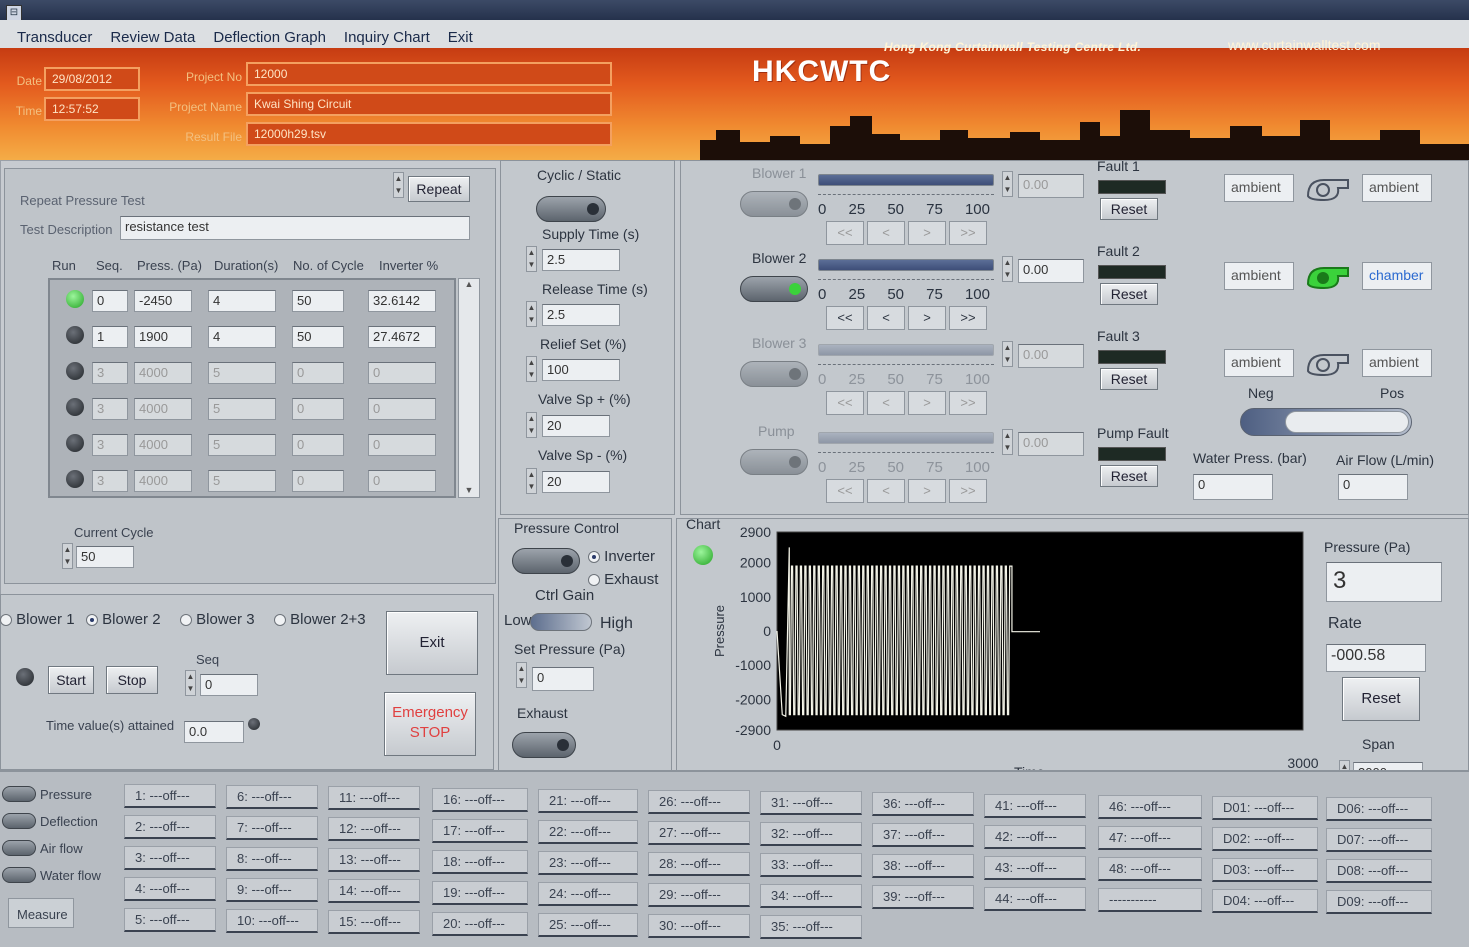 The height and width of the screenshot is (947, 1469). I want to click on exhaust-radio: Exhaust, so click(623, 579).